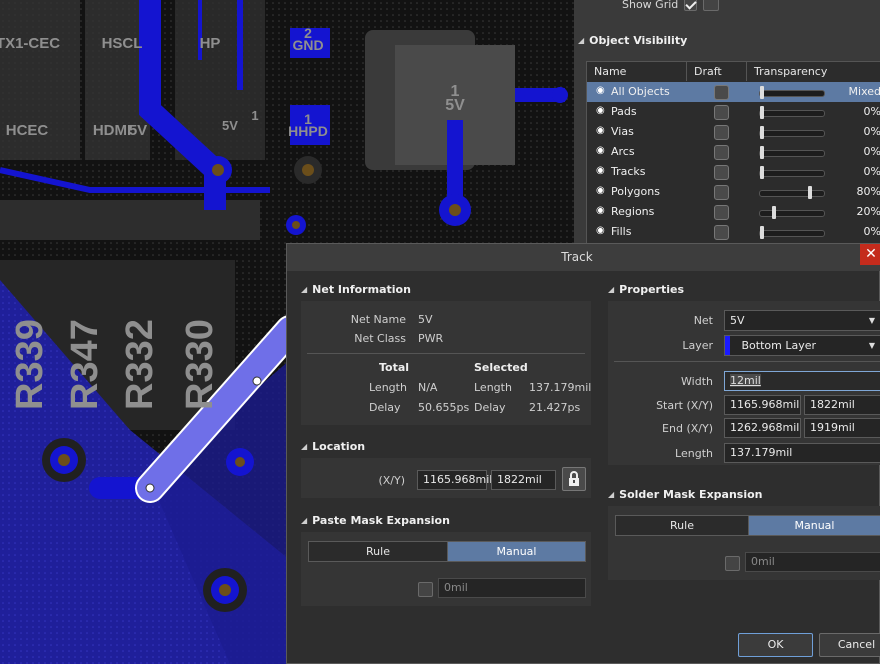 Image resolution: width=880 pixels, height=664 pixels. What do you see at coordinates (333, 446) in the screenshot?
I see `location-header: ◢ Location` at bounding box center [333, 446].